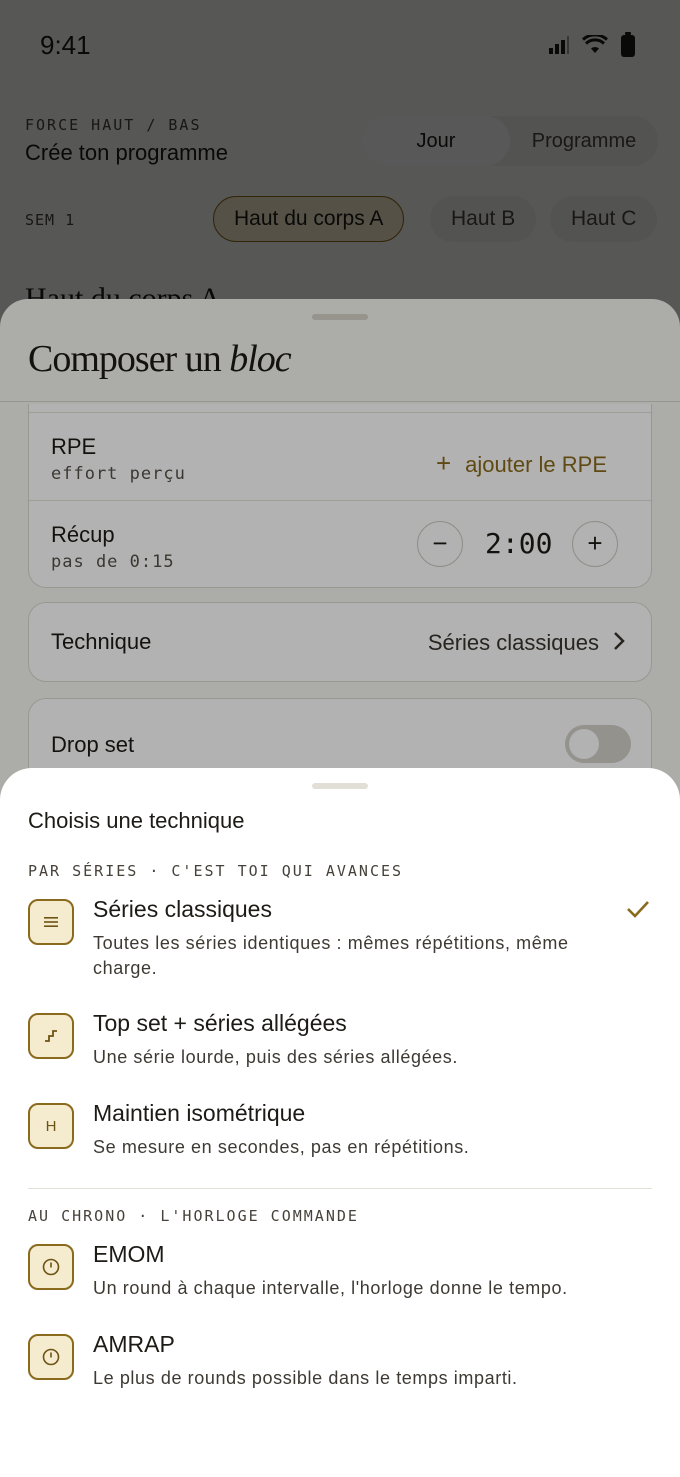  What do you see at coordinates (51, 922) in the screenshot?
I see `lines-icon` at bounding box center [51, 922].